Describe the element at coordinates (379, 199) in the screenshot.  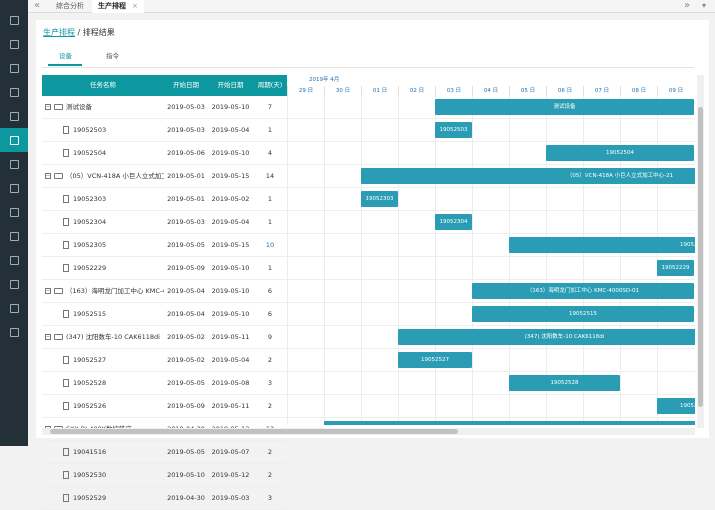
I see `gantt-bar: 19052303` at that location.